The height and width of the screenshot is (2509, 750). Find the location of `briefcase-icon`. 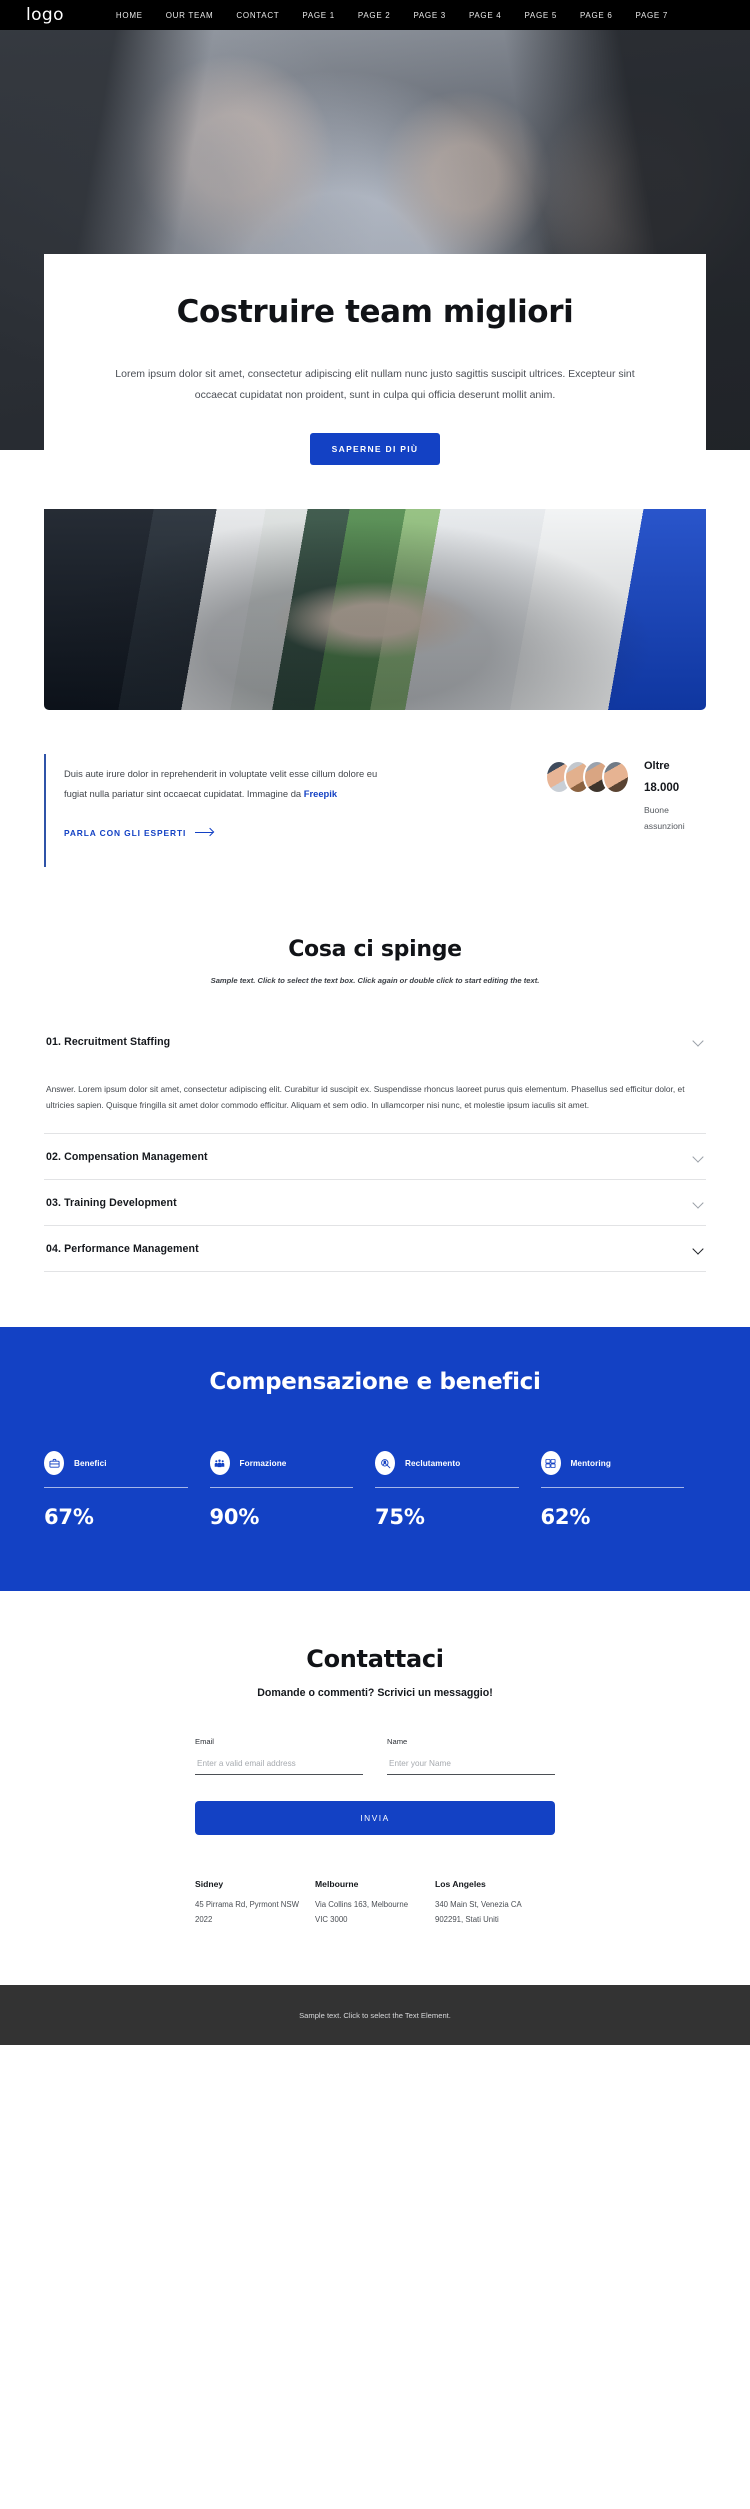

briefcase-icon is located at coordinates (54, 1463).